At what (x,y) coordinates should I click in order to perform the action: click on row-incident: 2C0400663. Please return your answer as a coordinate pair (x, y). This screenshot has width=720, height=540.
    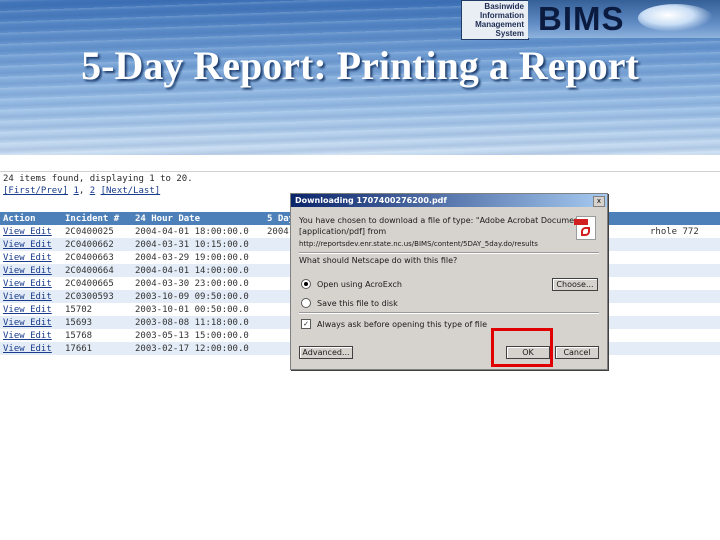
    Looking at the image, I should click on (89, 257).